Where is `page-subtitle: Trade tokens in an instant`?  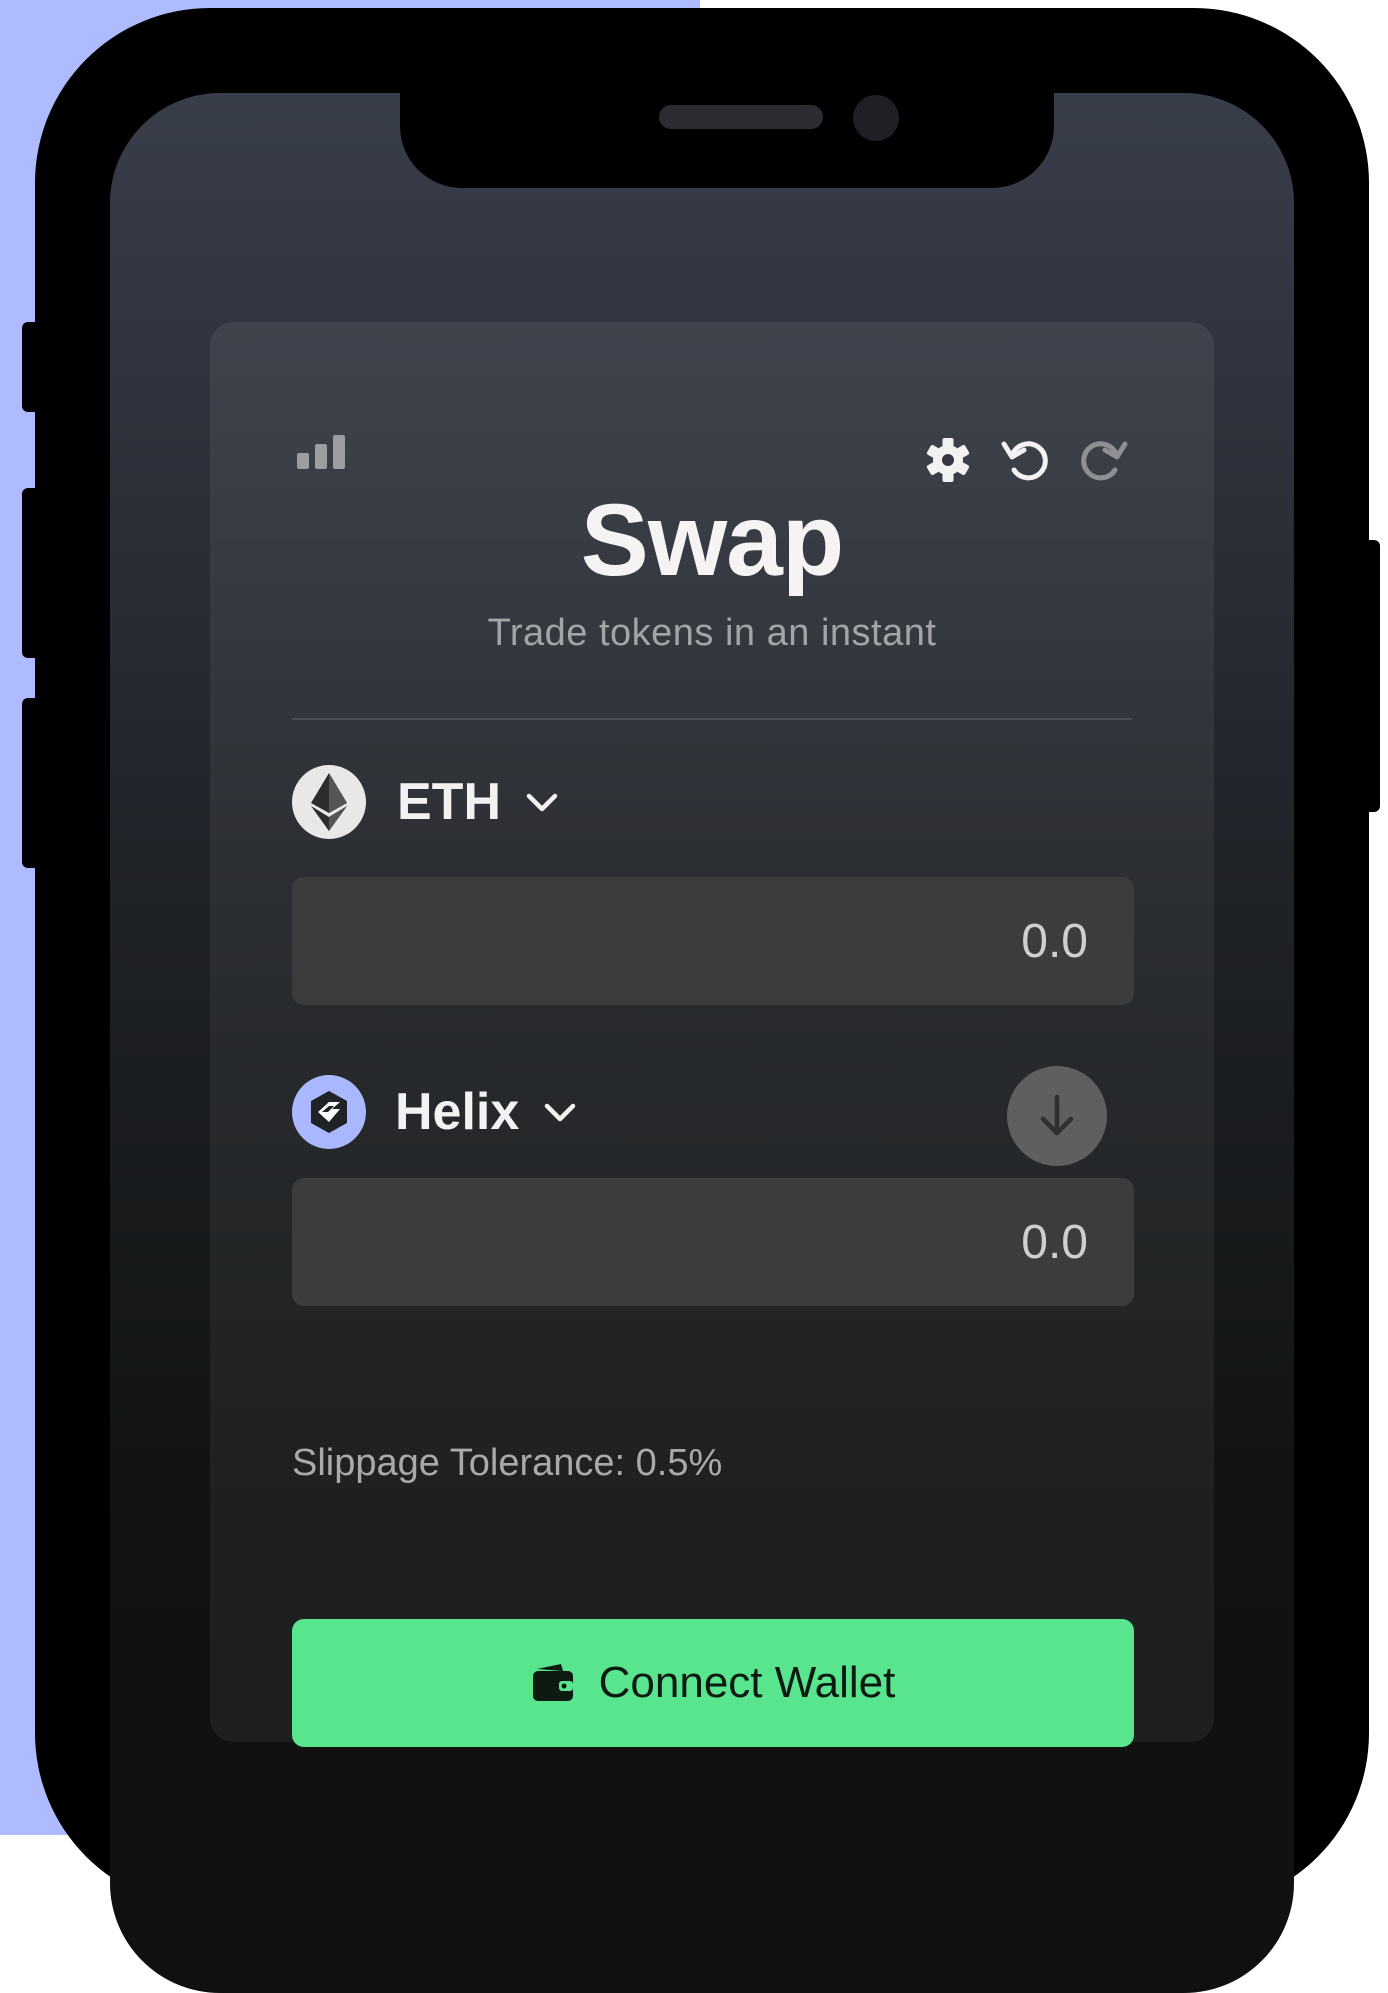 page-subtitle: Trade tokens in an instant is located at coordinates (712, 633).